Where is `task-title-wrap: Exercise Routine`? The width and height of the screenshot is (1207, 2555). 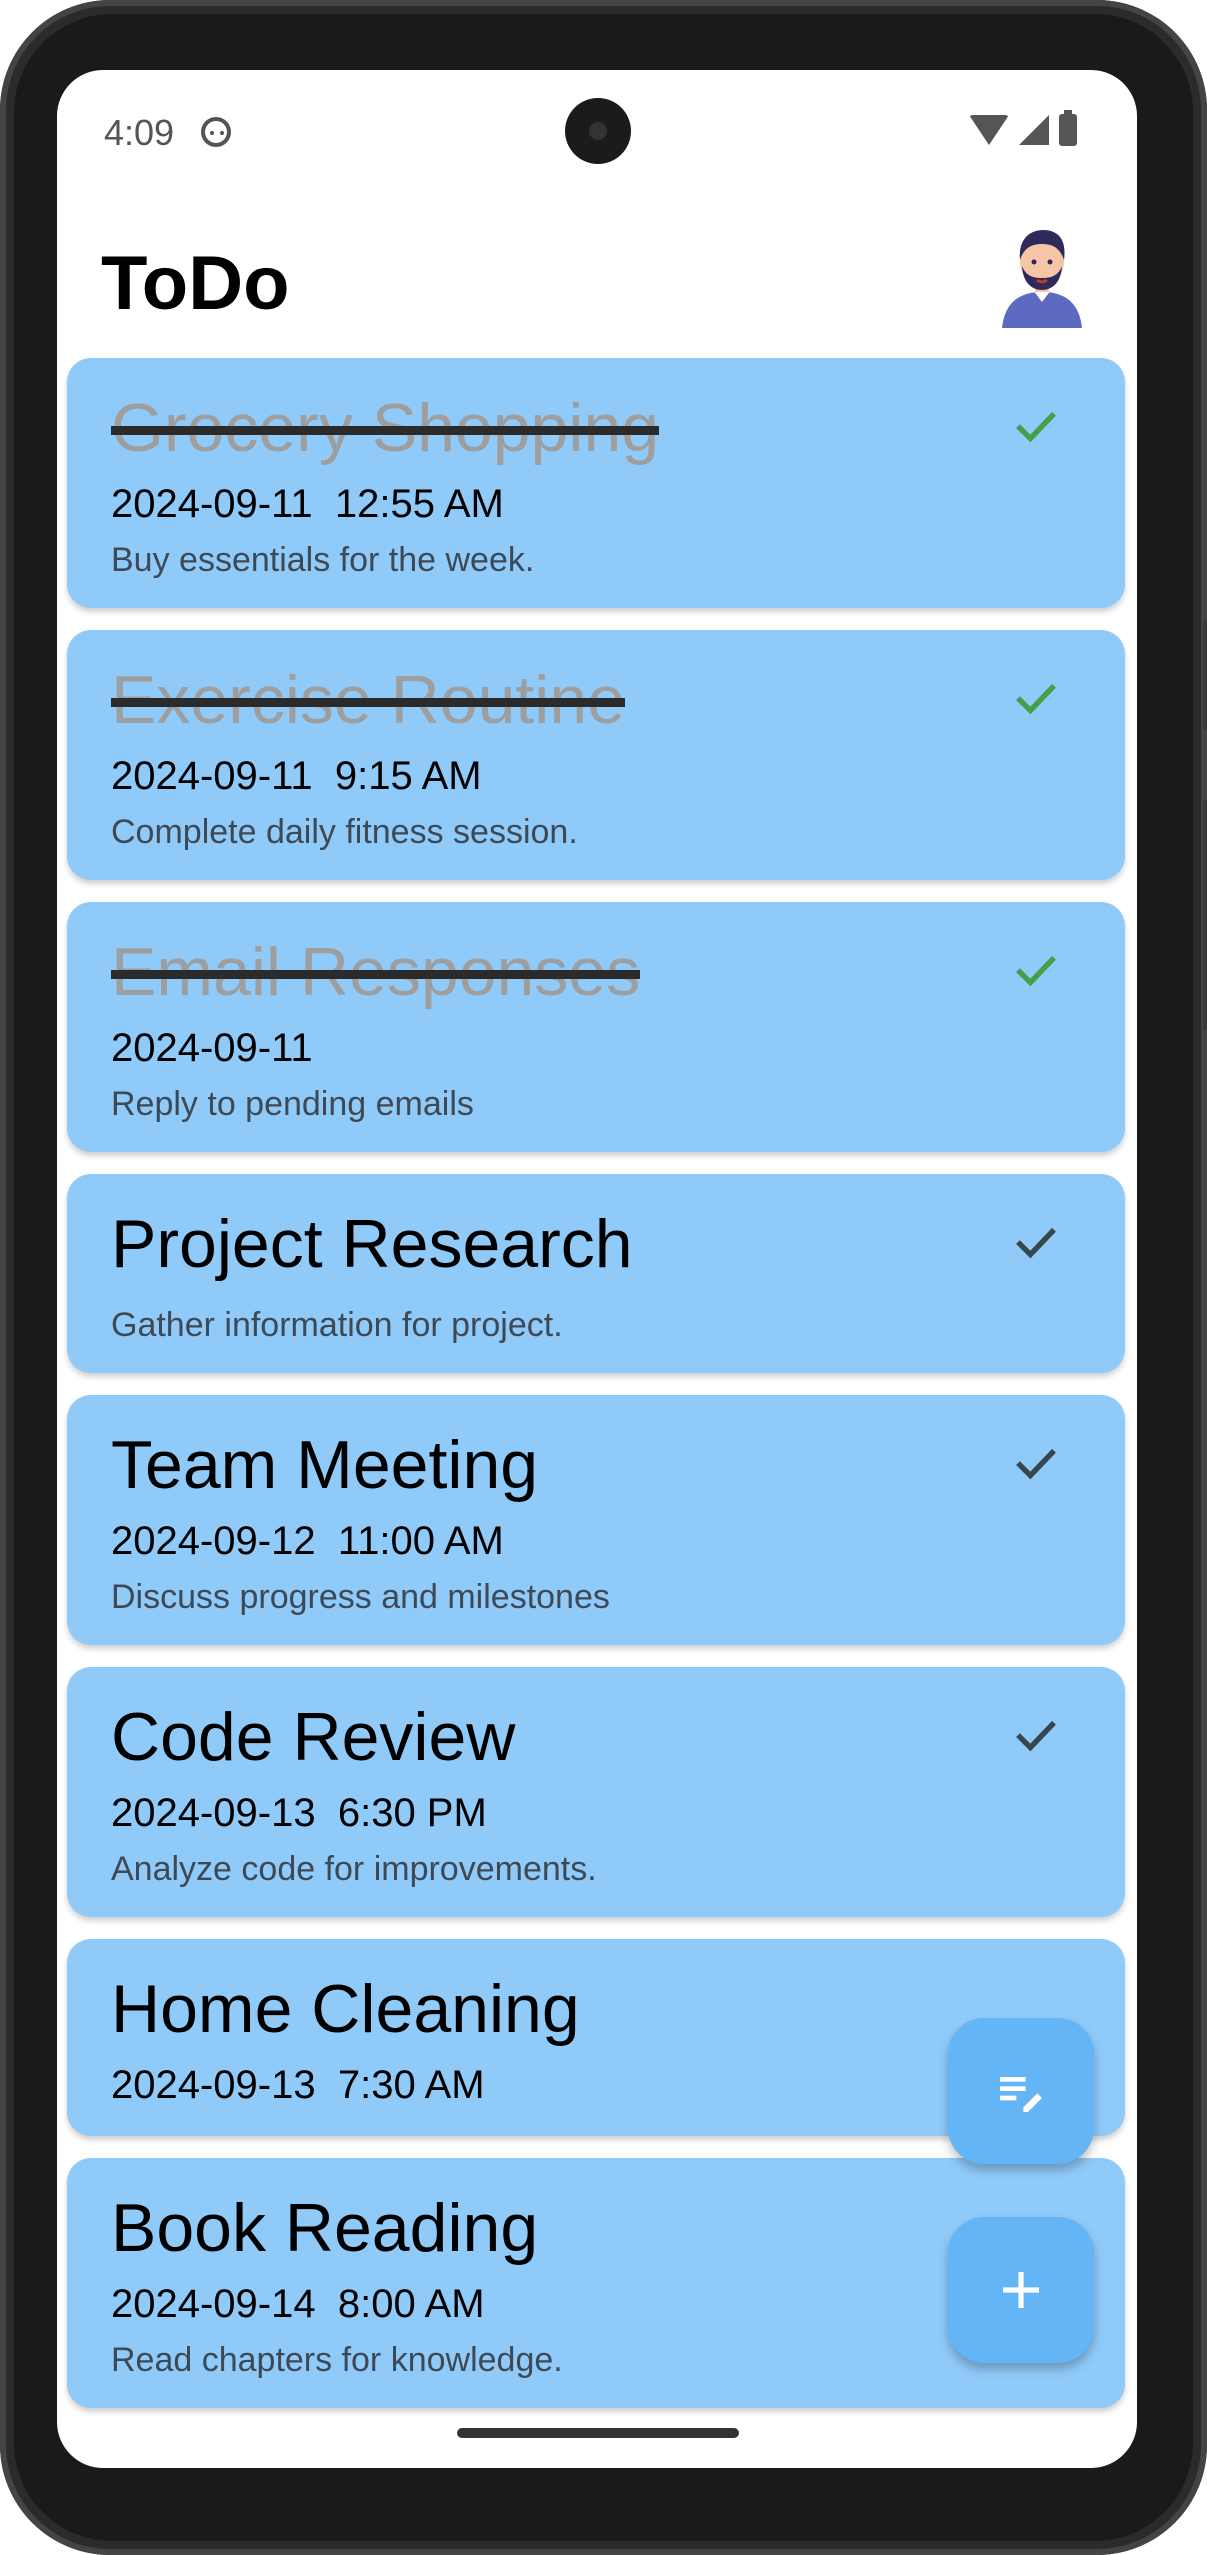 task-title-wrap: Exercise Routine is located at coordinates (596, 700).